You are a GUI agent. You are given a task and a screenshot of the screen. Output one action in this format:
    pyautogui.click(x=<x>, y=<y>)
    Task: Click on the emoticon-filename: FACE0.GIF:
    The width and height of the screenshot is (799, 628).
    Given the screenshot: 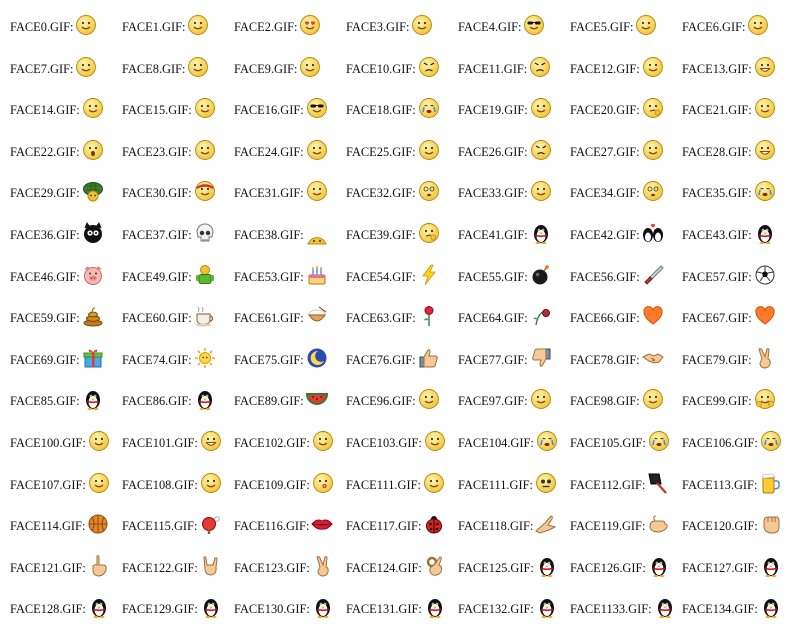 What is the action you would take?
    pyautogui.click(x=42, y=27)
    